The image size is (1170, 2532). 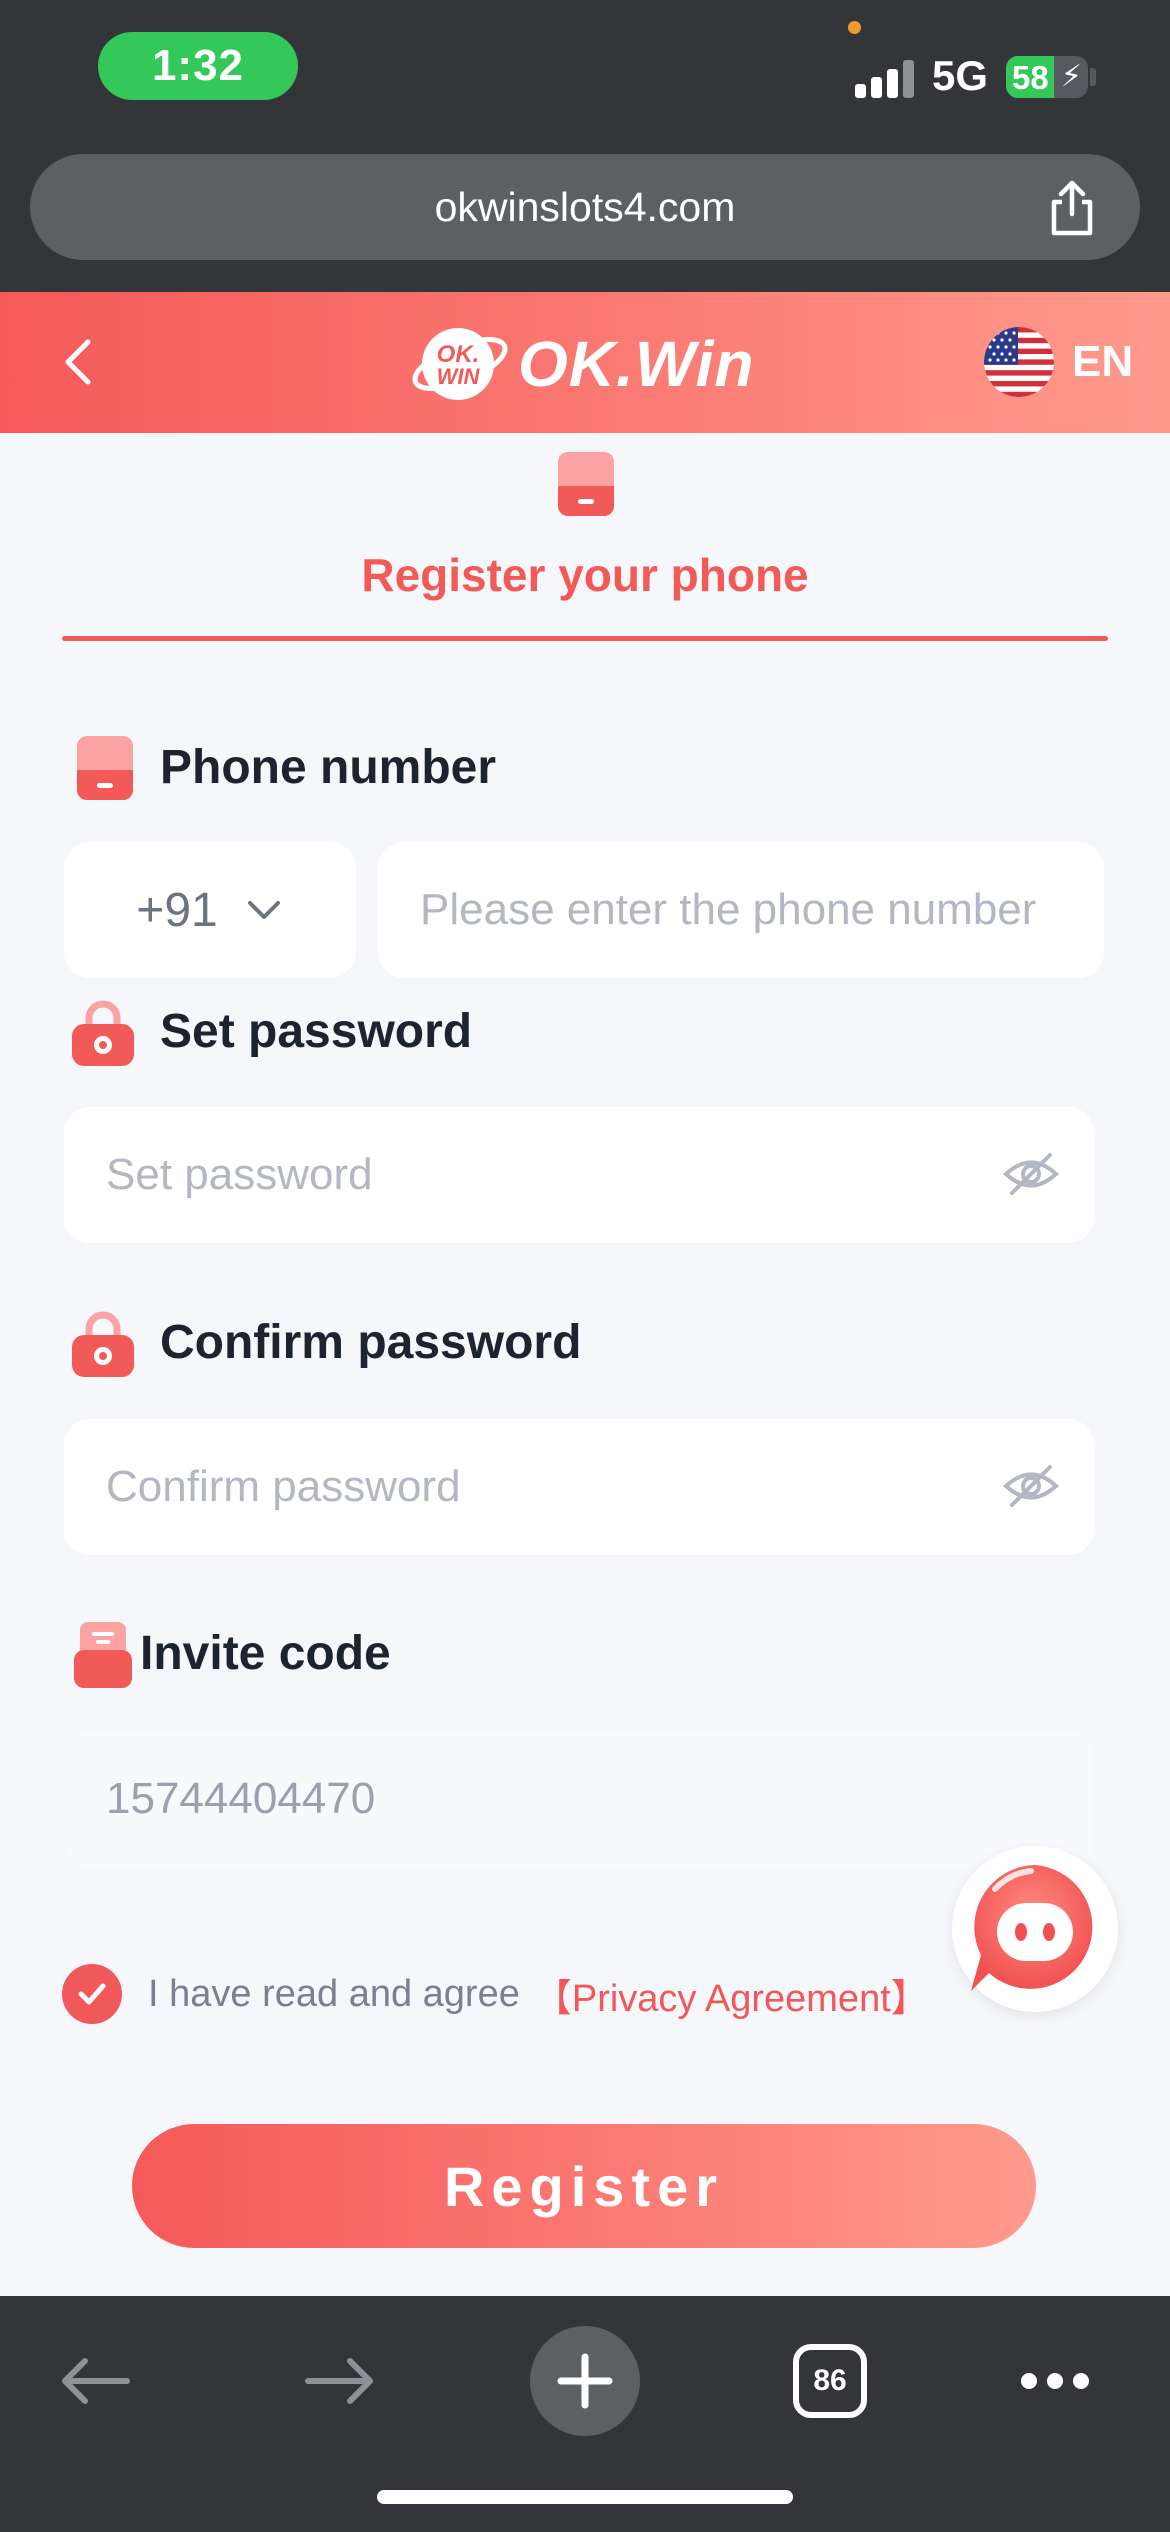 I want to click on cellular-signal-icon, so click(x=885, y=78).